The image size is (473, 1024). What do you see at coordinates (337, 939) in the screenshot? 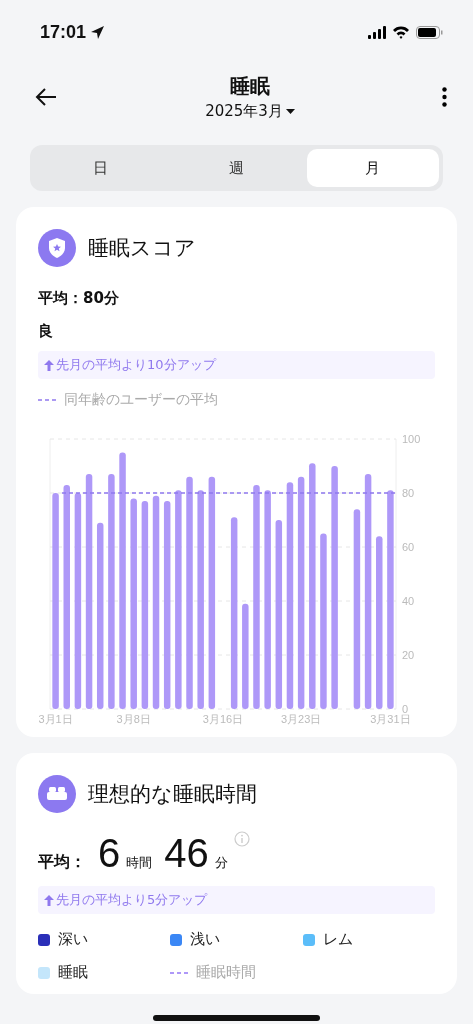
I see `legend-label: レム` at bounding box center [337, 939].